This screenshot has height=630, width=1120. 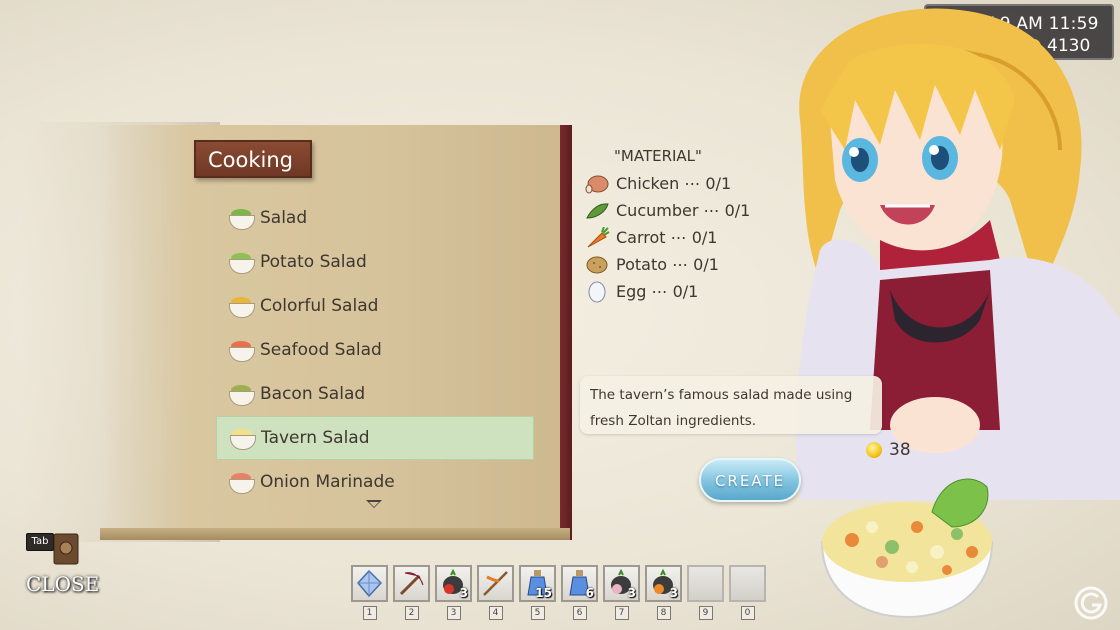 I want to click on book-cover-edge, so click(x=566, y=332).